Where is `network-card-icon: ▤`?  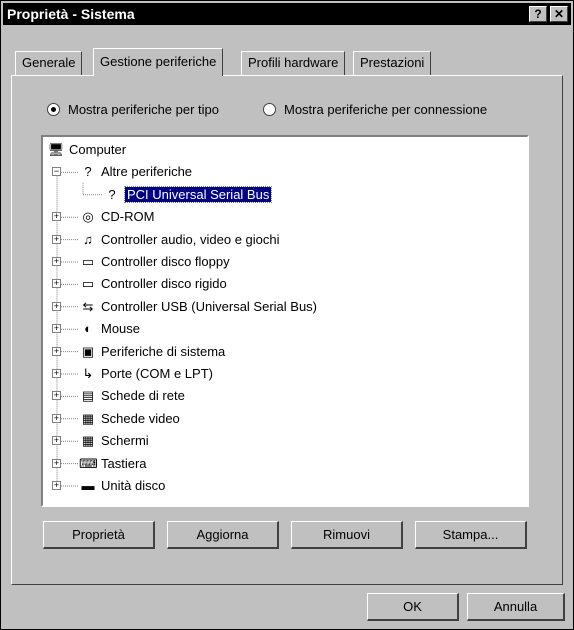
network-card-icon: ▤ is located at coordinates (88, 396).